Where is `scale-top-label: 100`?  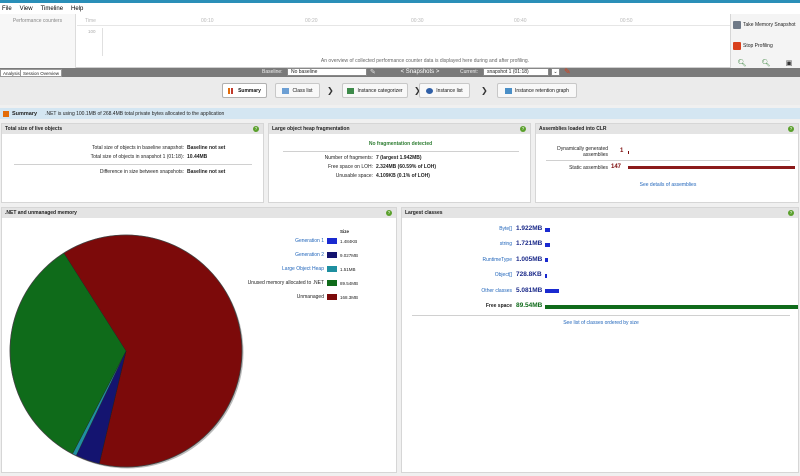 scale-top-label: 100 is located at coordinates (92, 31).